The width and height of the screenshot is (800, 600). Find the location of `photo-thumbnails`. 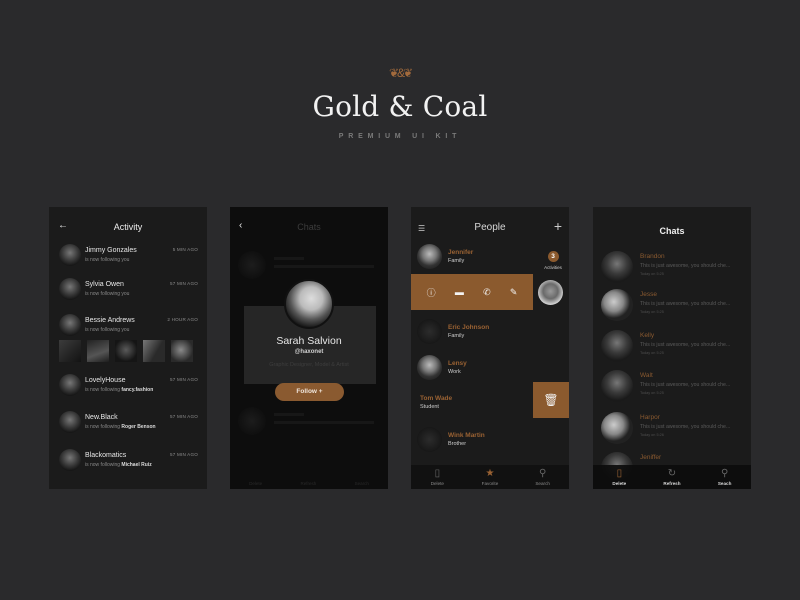

photo-thumbnails is located at coordinates (130, 351).